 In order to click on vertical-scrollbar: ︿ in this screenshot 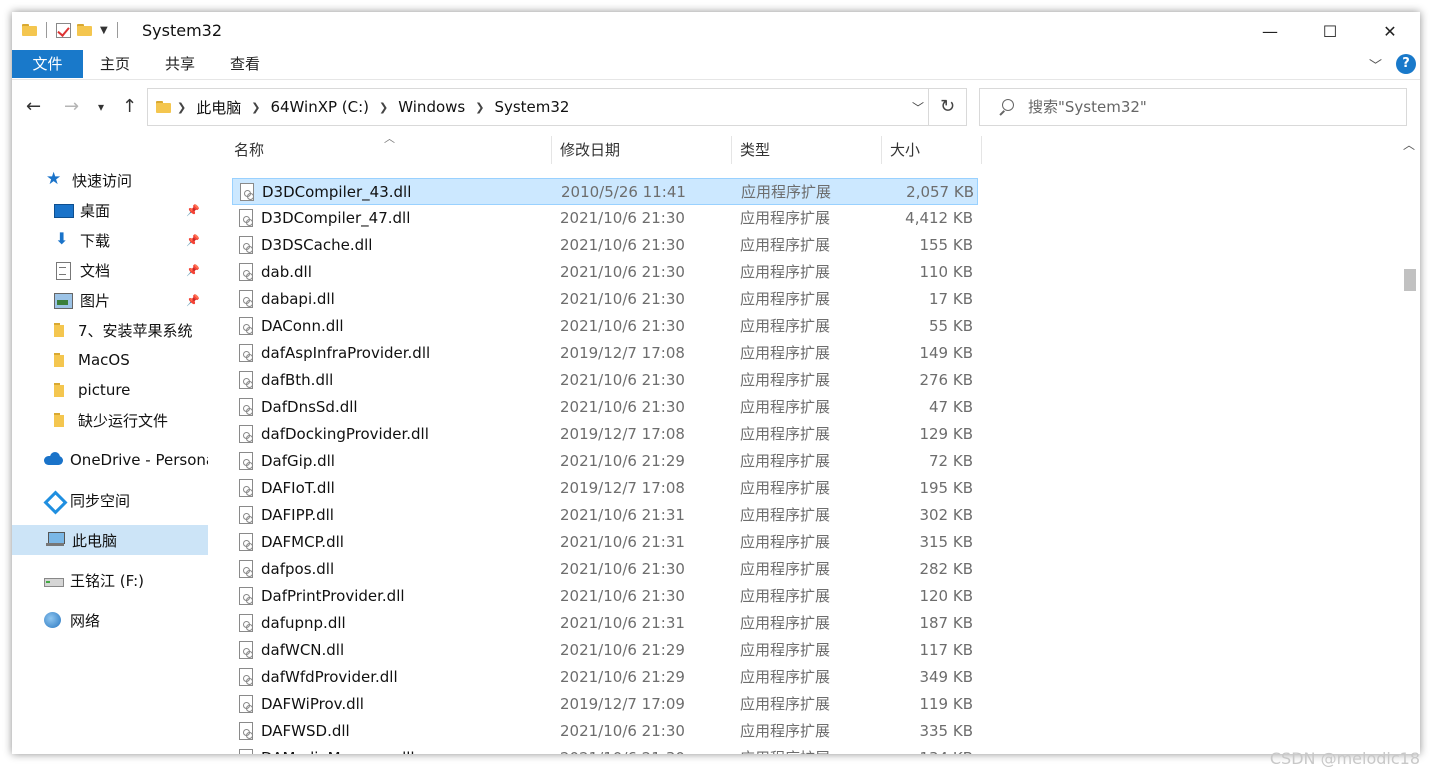, I will do `click(1410, 444)`.